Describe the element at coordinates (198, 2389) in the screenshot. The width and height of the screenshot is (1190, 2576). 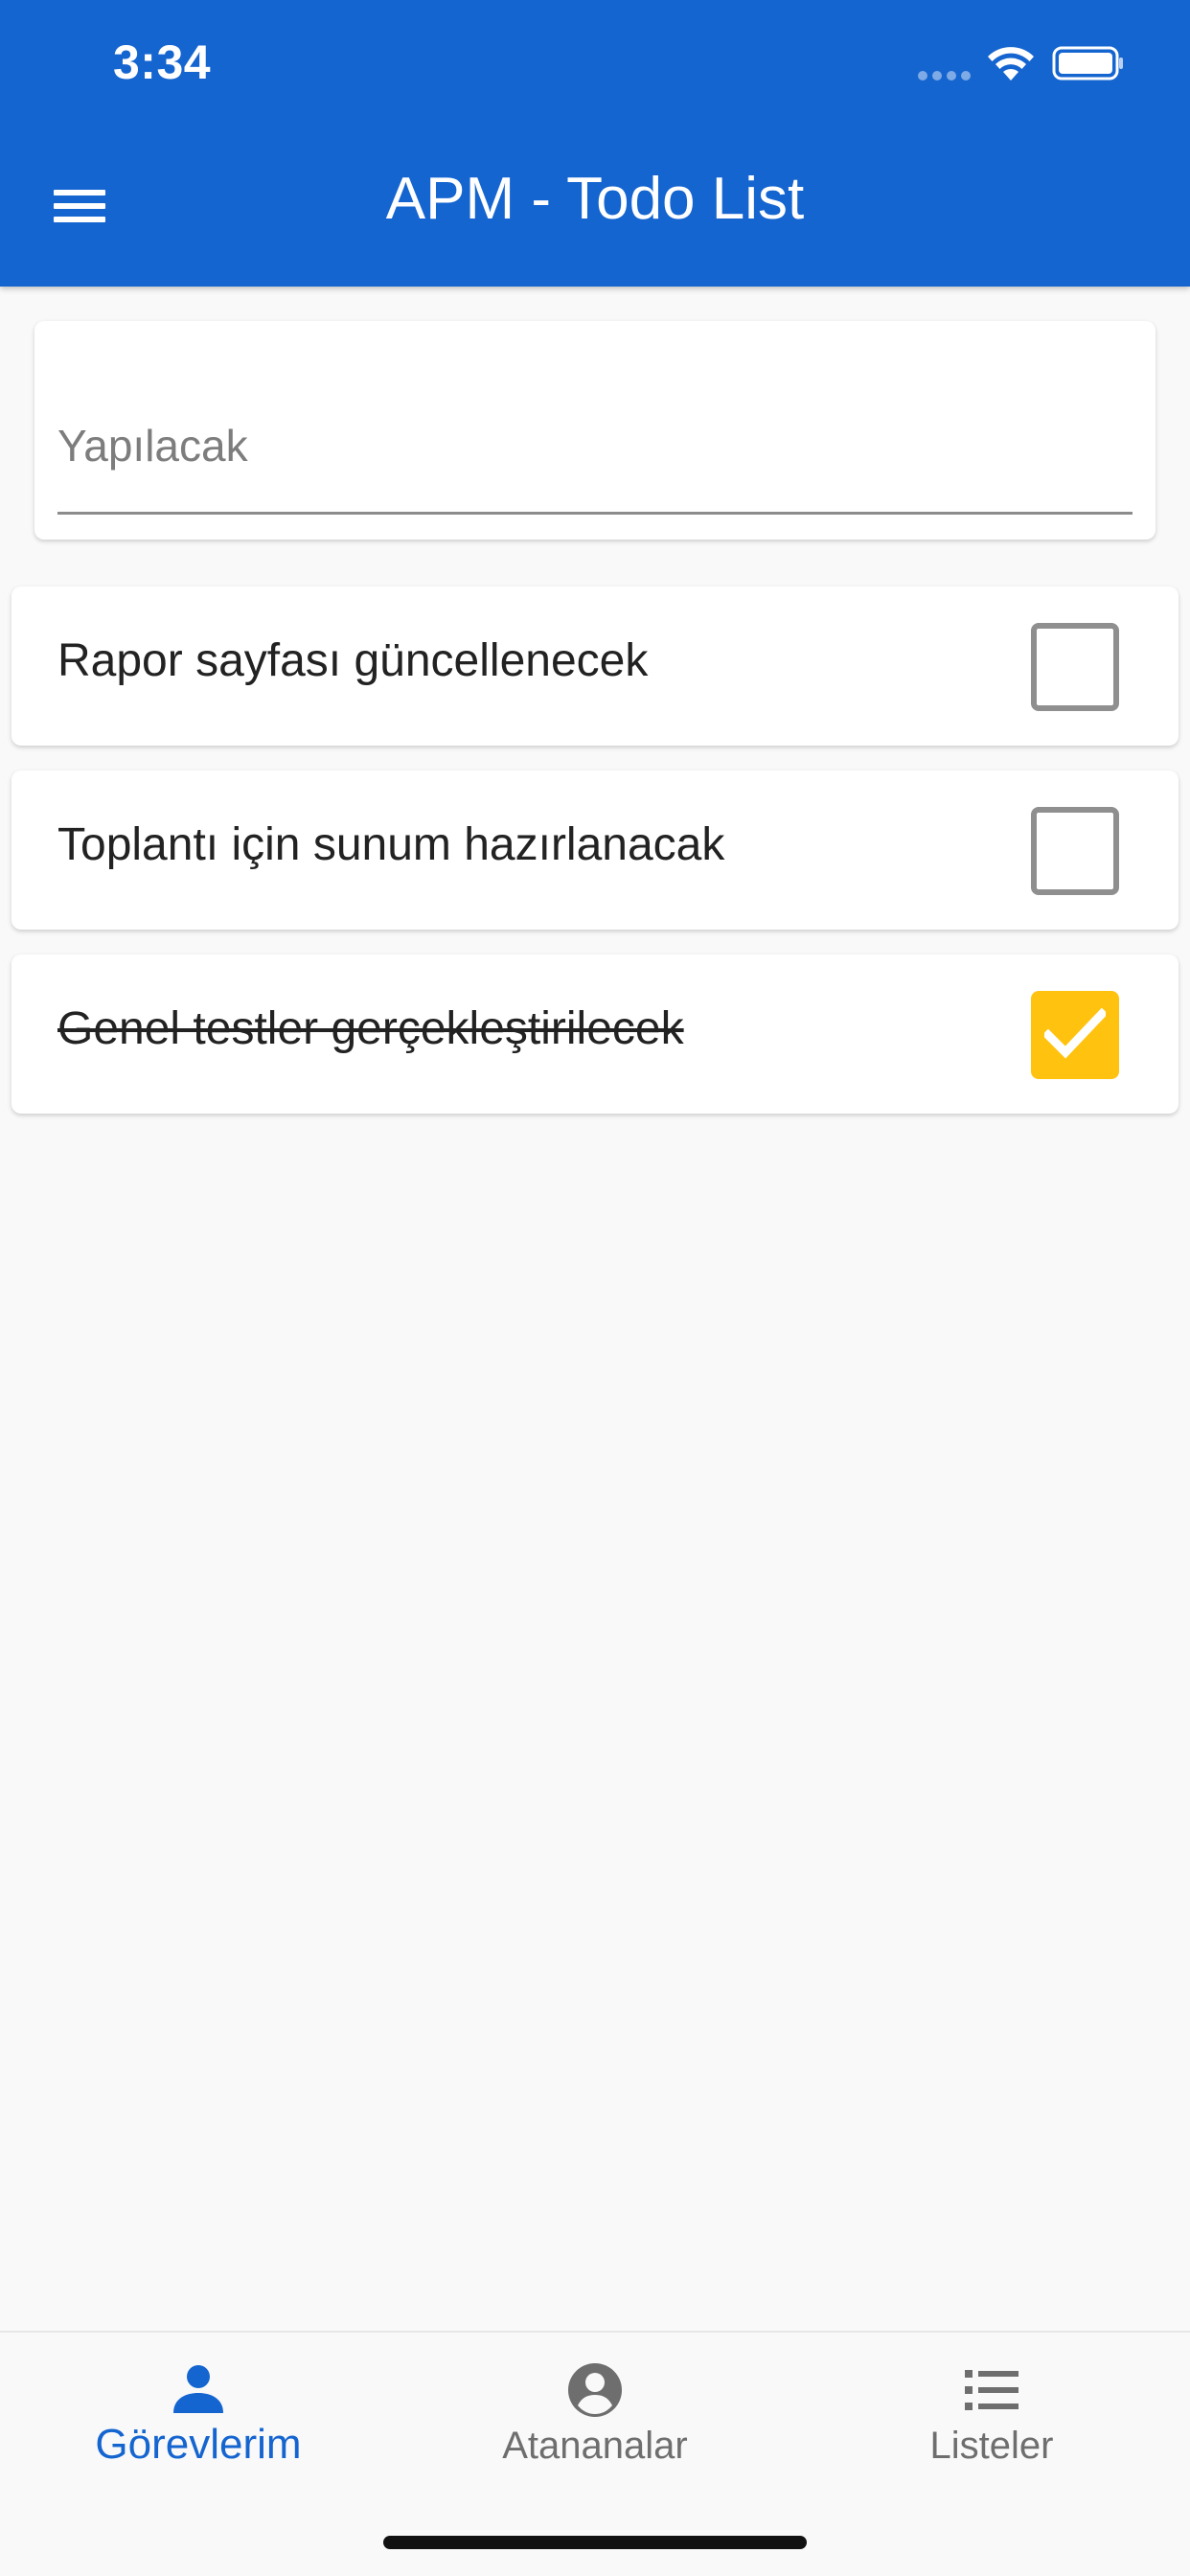
I see `person-icon` at that location.